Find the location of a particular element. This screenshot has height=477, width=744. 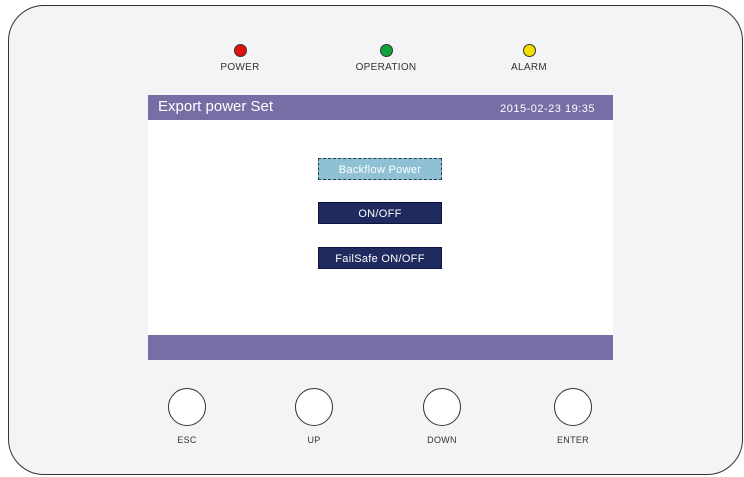

alarm-led-icon is located at coordinates (529, 50).